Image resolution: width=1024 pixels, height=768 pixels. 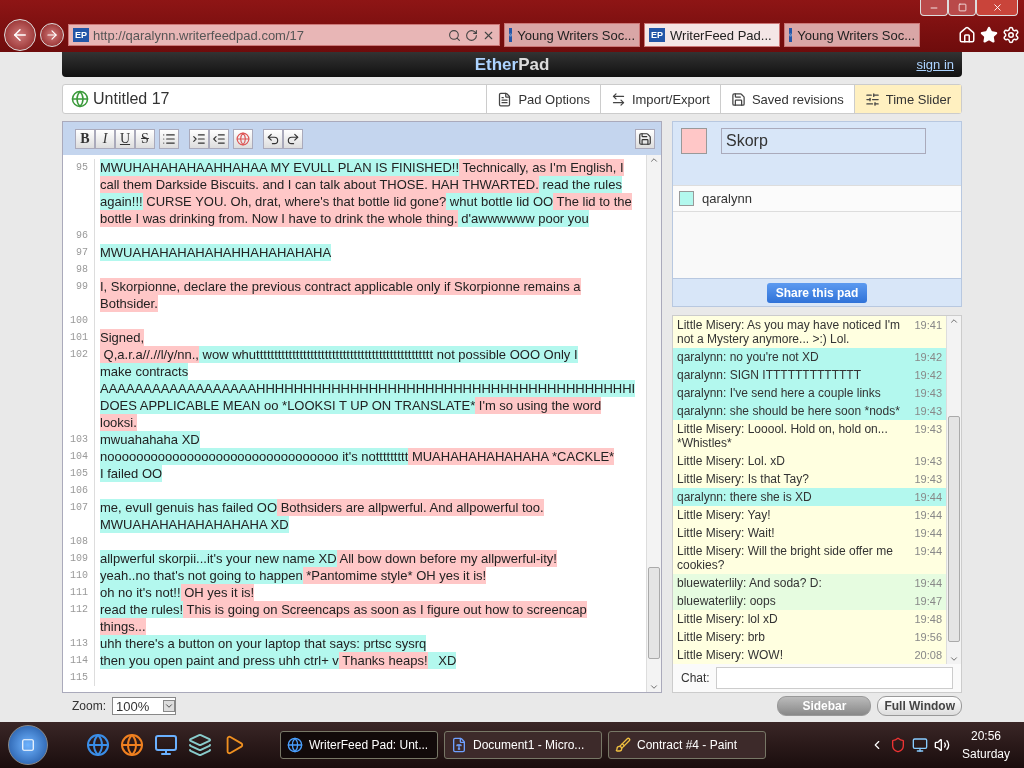 What do you see at coordinates (823, 141) in the screenshot?
I see `name-field: Skorp` at bounding box center [823, 141].